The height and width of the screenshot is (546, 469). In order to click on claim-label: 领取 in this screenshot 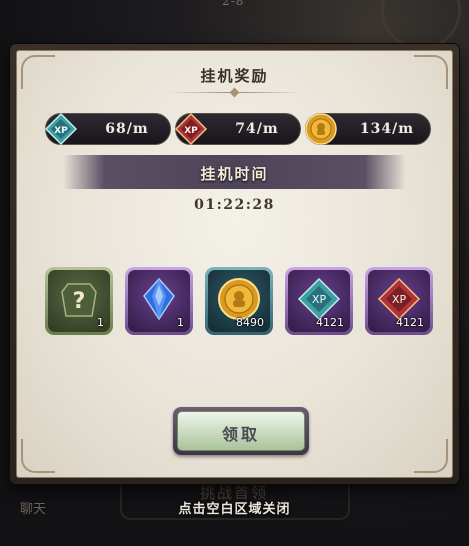, I will do `click(240, 434)`.